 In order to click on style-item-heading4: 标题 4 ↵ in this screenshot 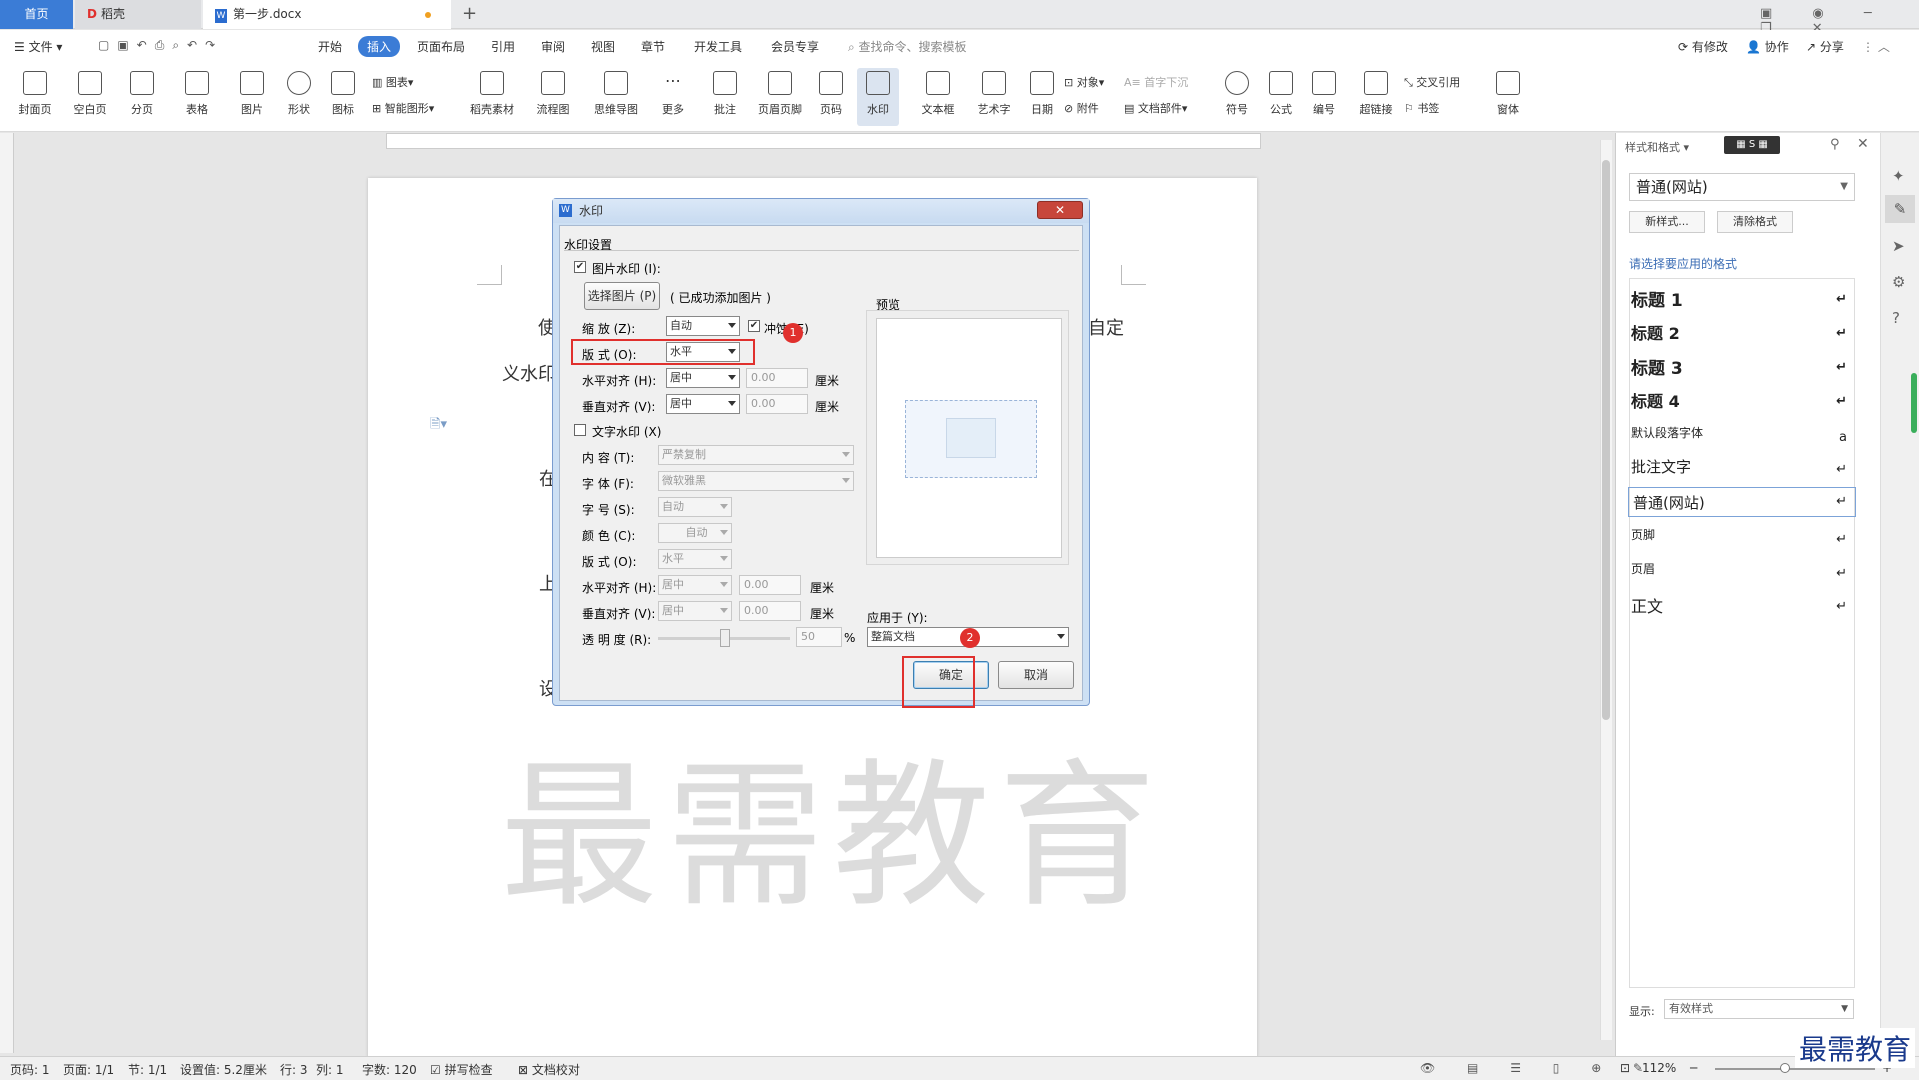, I will do `click(1743, 403)`.